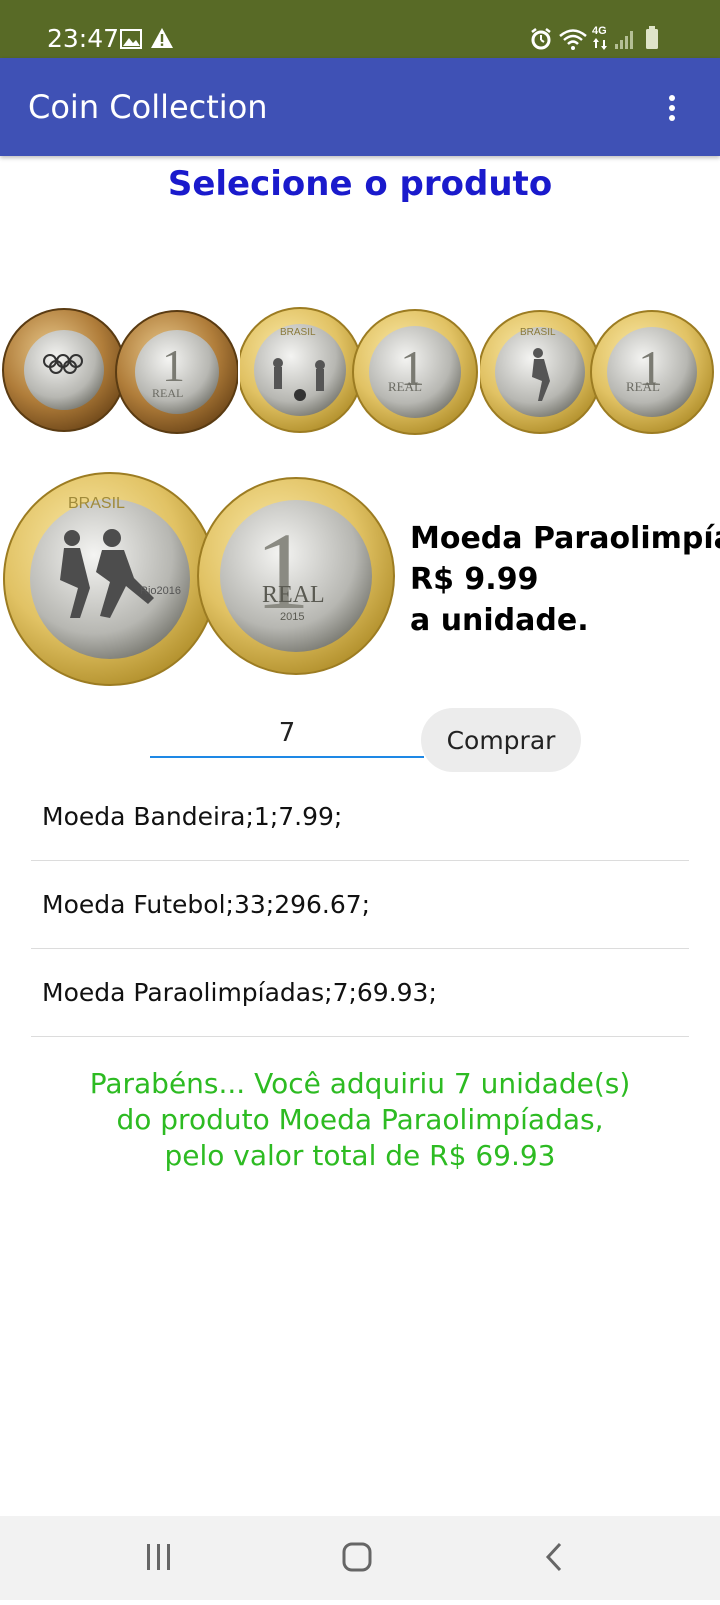 The width and height of the screenshot is (720, 1605). I want to click on list-item: Moeda Futebol;33;296.67;, so click(360, 905).